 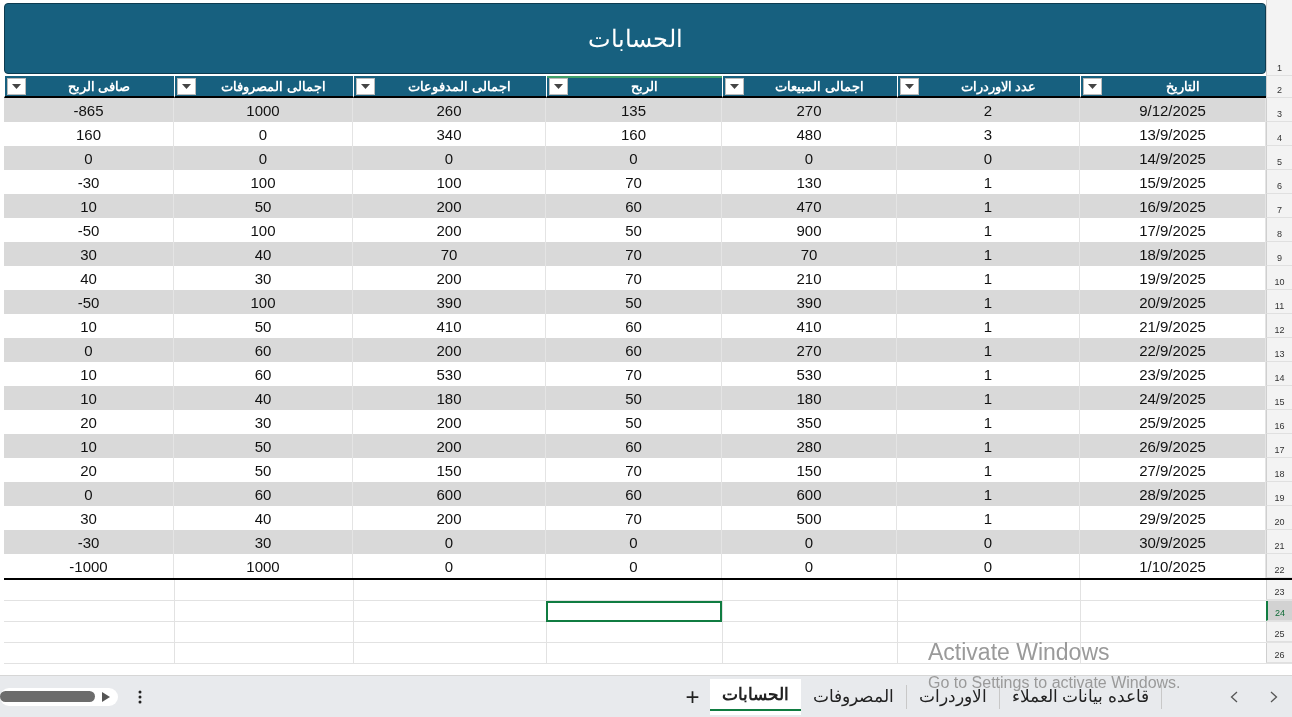 What do you see at coordinates (1279, 653) in the screenshot?
I see `row-number: 26` at bounding box center [1279, 653].